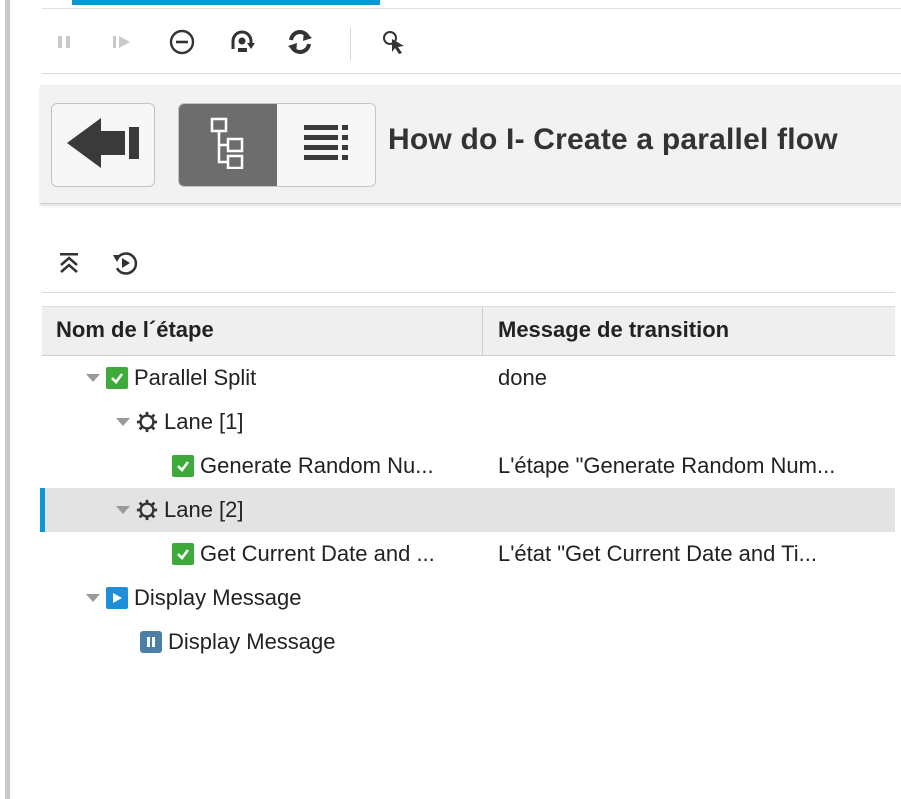 This screenshot has height=799, width=901. Describe the element at coordinates (482, 331) in the screenshot. I see `column-divider` at that location.